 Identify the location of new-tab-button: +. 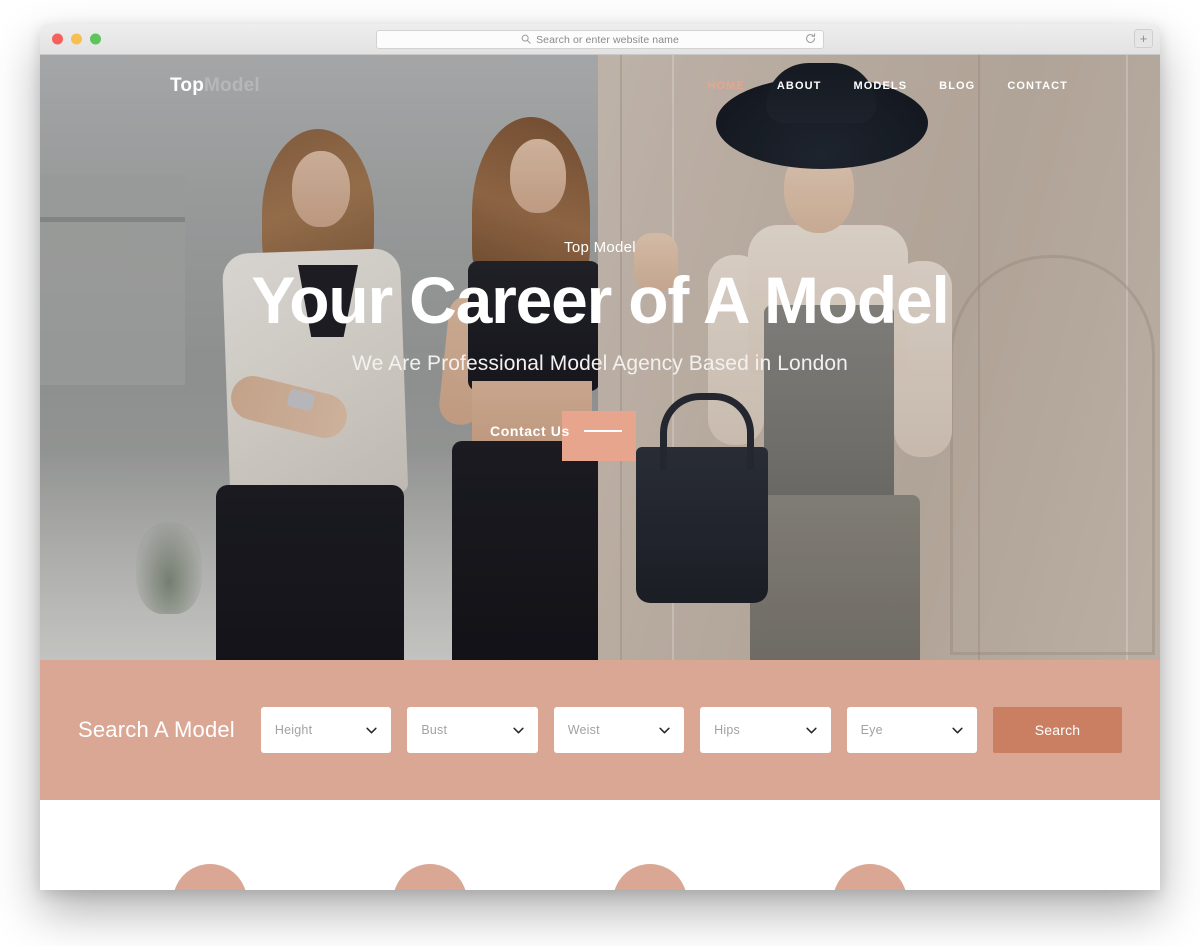
(1143, 38).